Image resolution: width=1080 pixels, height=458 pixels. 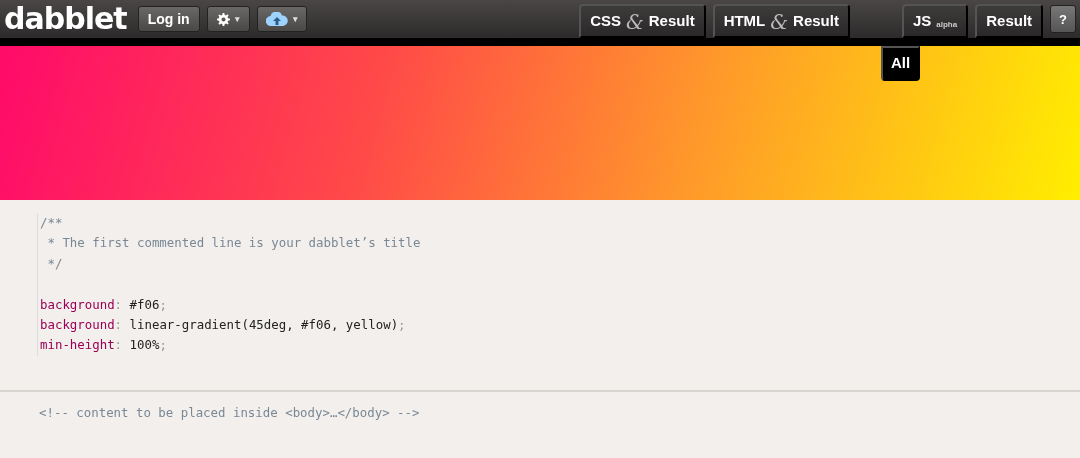 What do you see at coordinates (168, 19) in the screenshot?
I see `login-button: Log in` at bounding box center [168, 19].